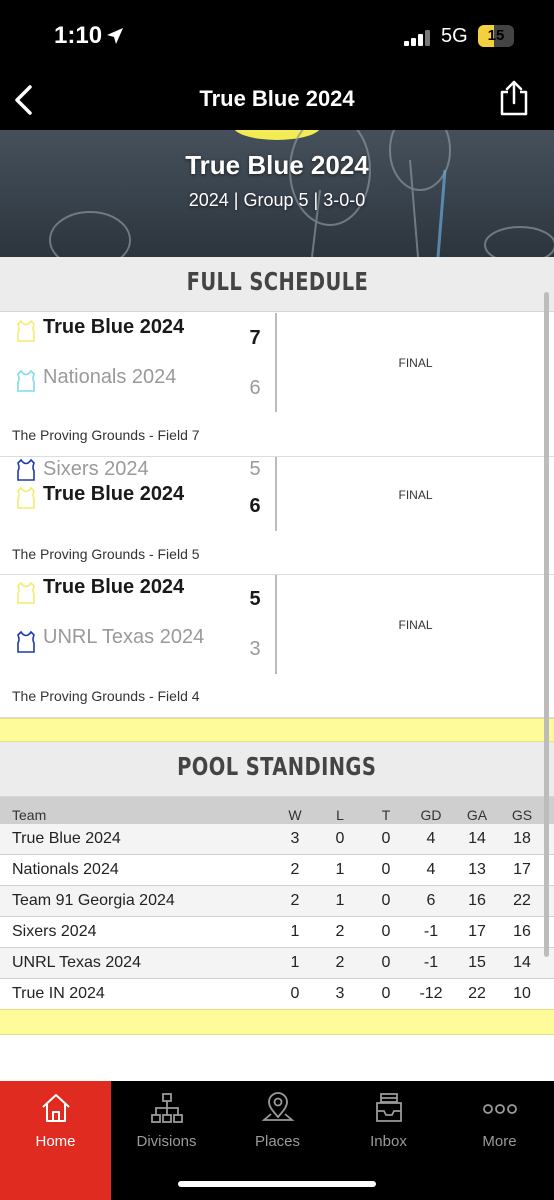 This screenshot has height=1200, width=554. Describe the element at coordinates (295, 815) in the screenshot. I see `column-header-w: W` at that location.